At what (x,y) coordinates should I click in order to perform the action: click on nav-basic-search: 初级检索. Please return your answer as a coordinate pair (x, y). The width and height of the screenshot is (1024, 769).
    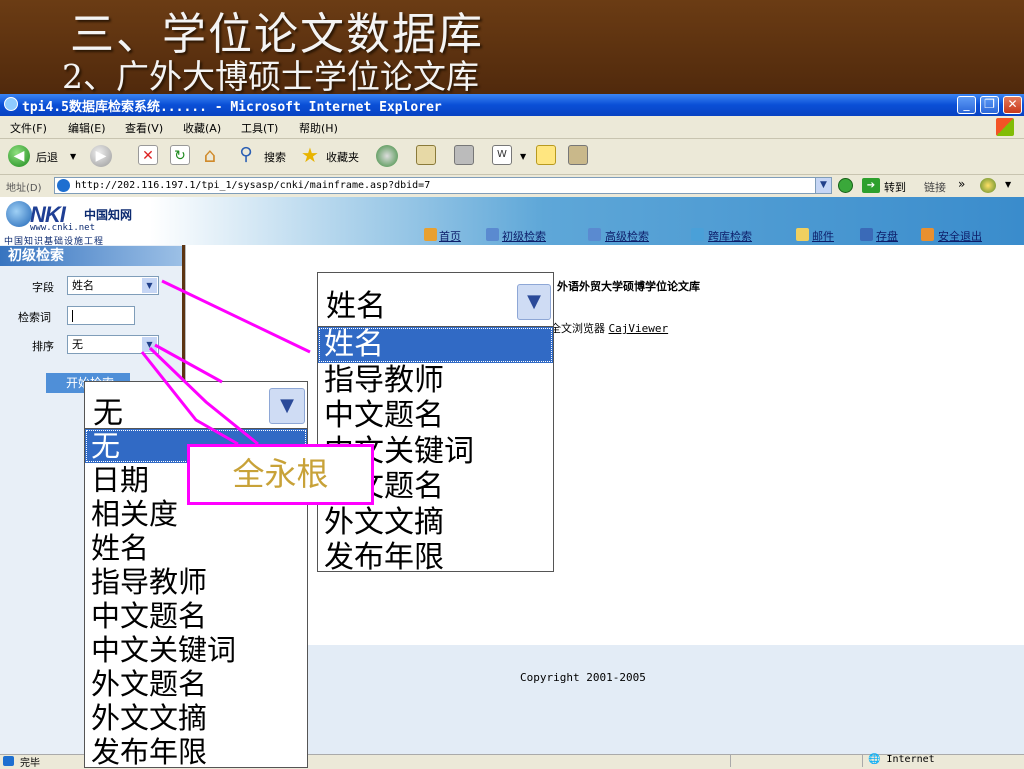
    Looking at the image, I should click on (524, 236).